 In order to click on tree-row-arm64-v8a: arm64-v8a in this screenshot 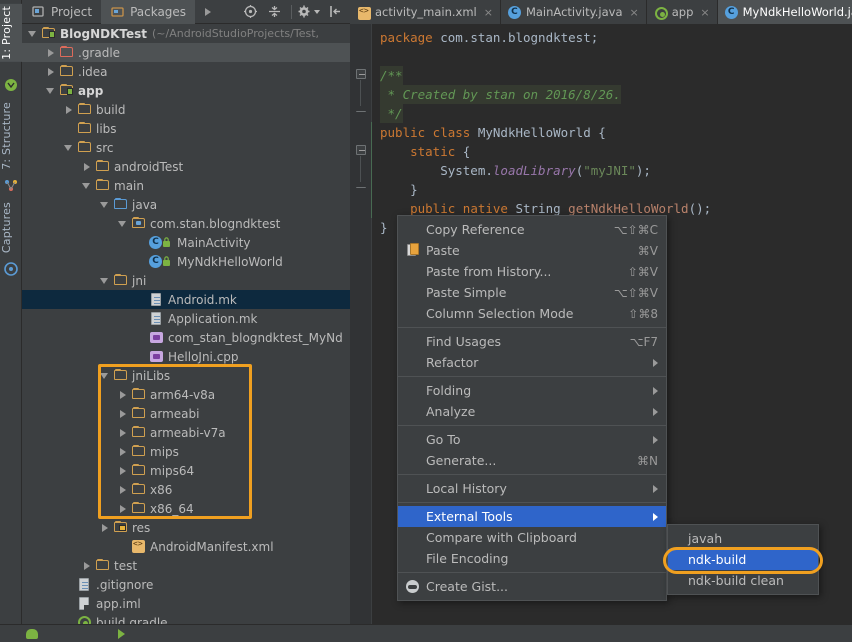, I will do `click(186, 394)`.